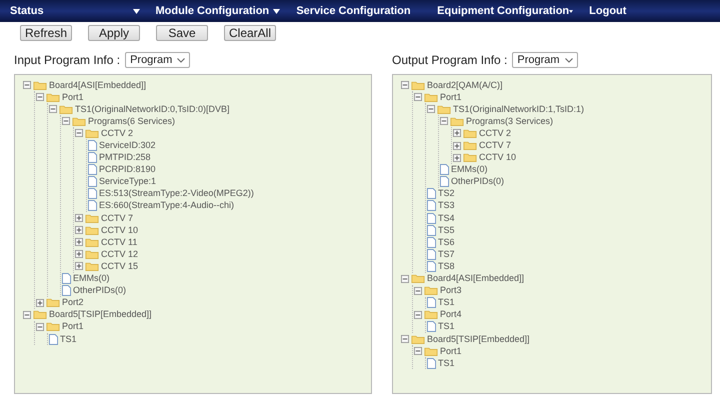  I want to click on tree-item: Board2[QAM(A/C)], so click(465, 85).